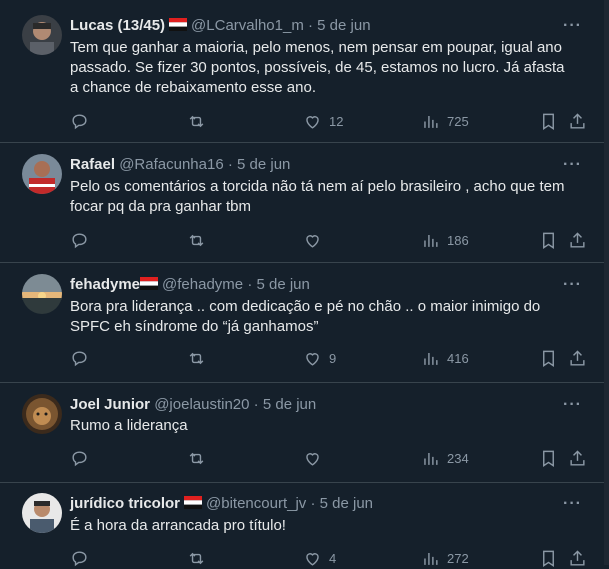 This screenshot has width=609, height=569. I want to click on view-count: 234, so click(458, 458).